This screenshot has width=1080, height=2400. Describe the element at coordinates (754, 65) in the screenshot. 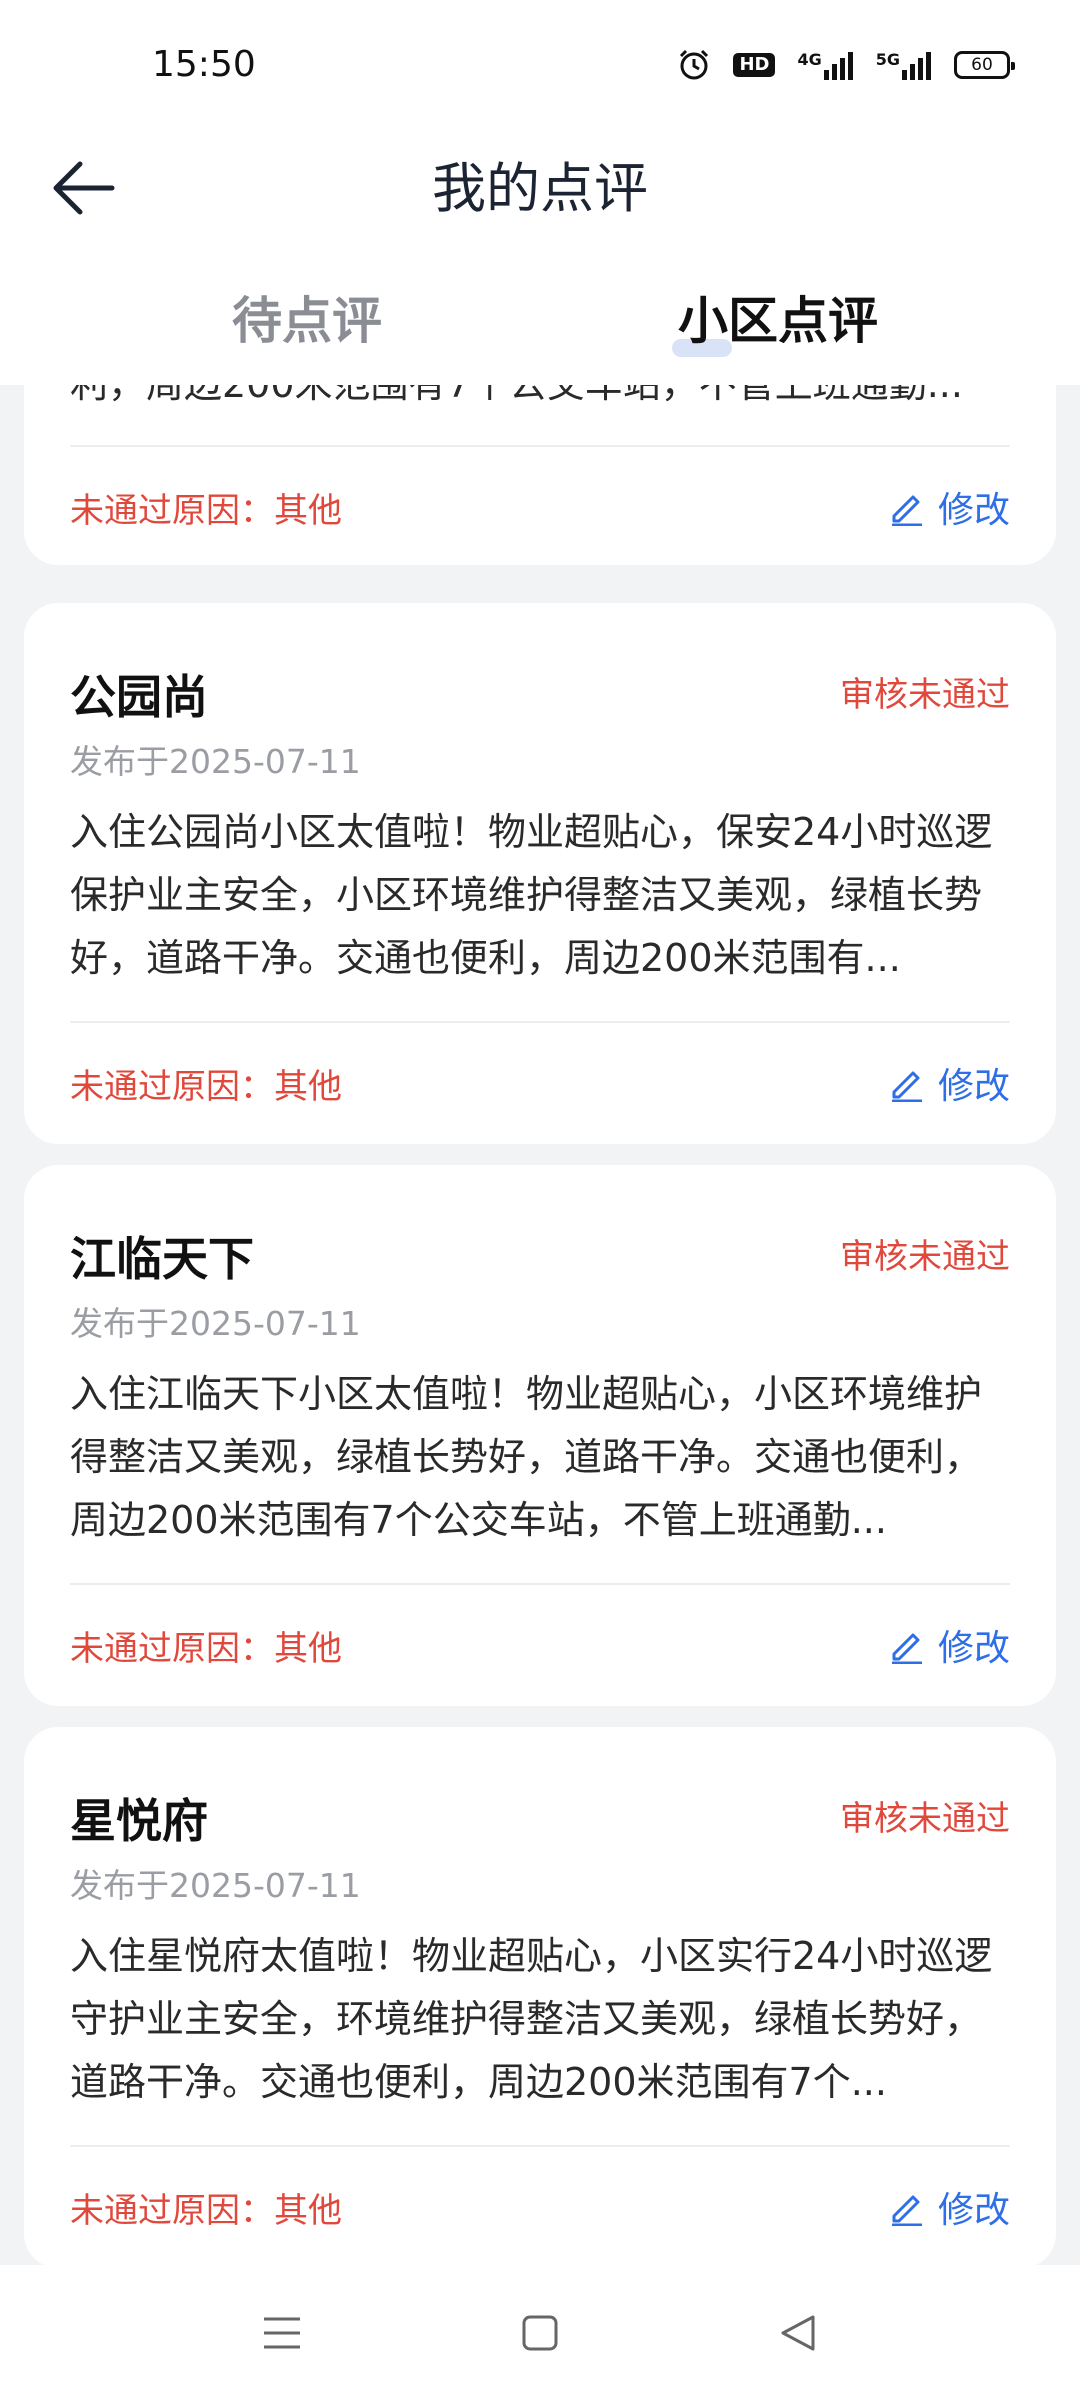

I see `hd-icon: HD` at that location.